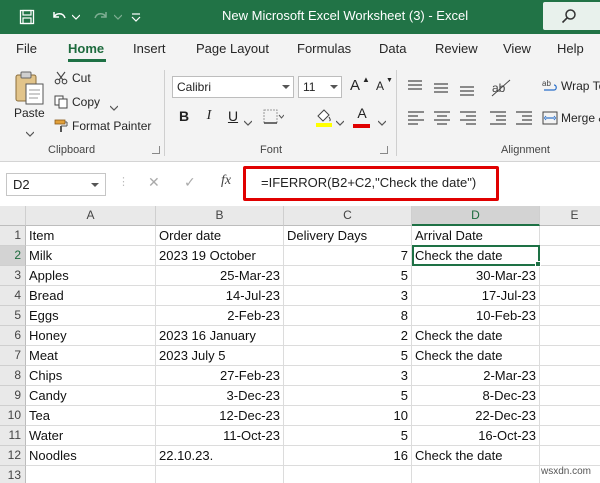 Image resolution: width=600 pixels, height=483 pixels. I want to click on copy-button: Copy, so click(86, 102).